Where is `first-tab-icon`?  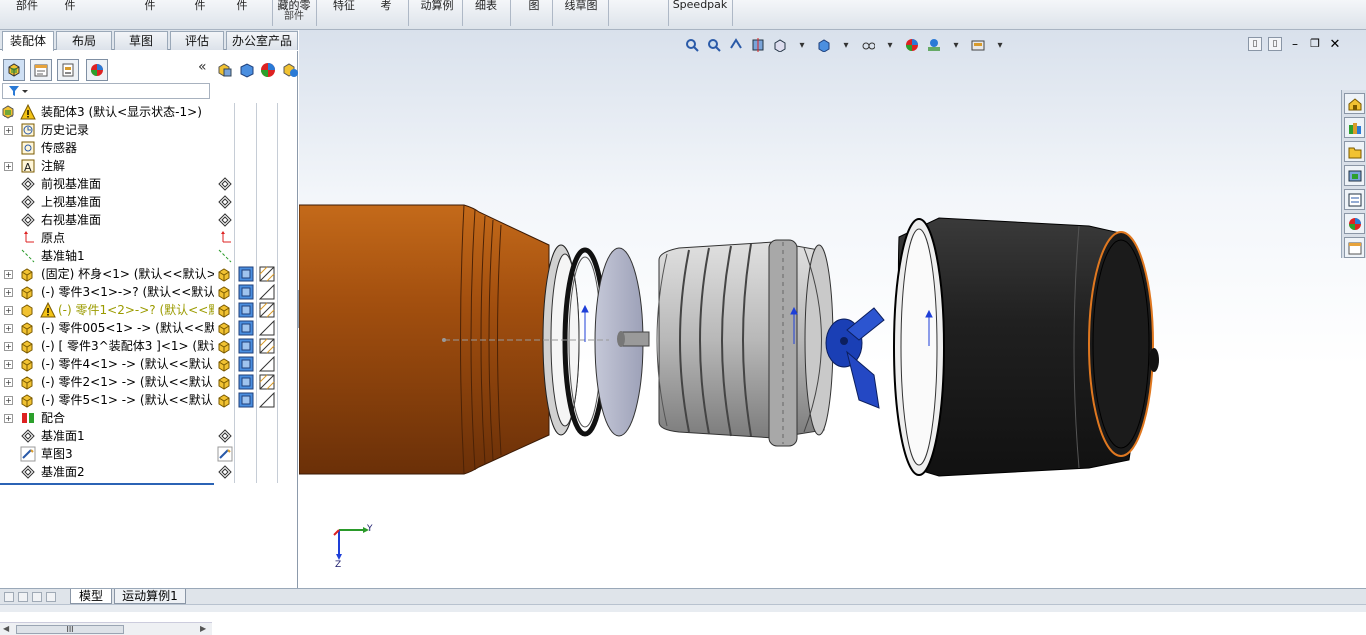
first-tab-icon is located at coordinates (9, 597).